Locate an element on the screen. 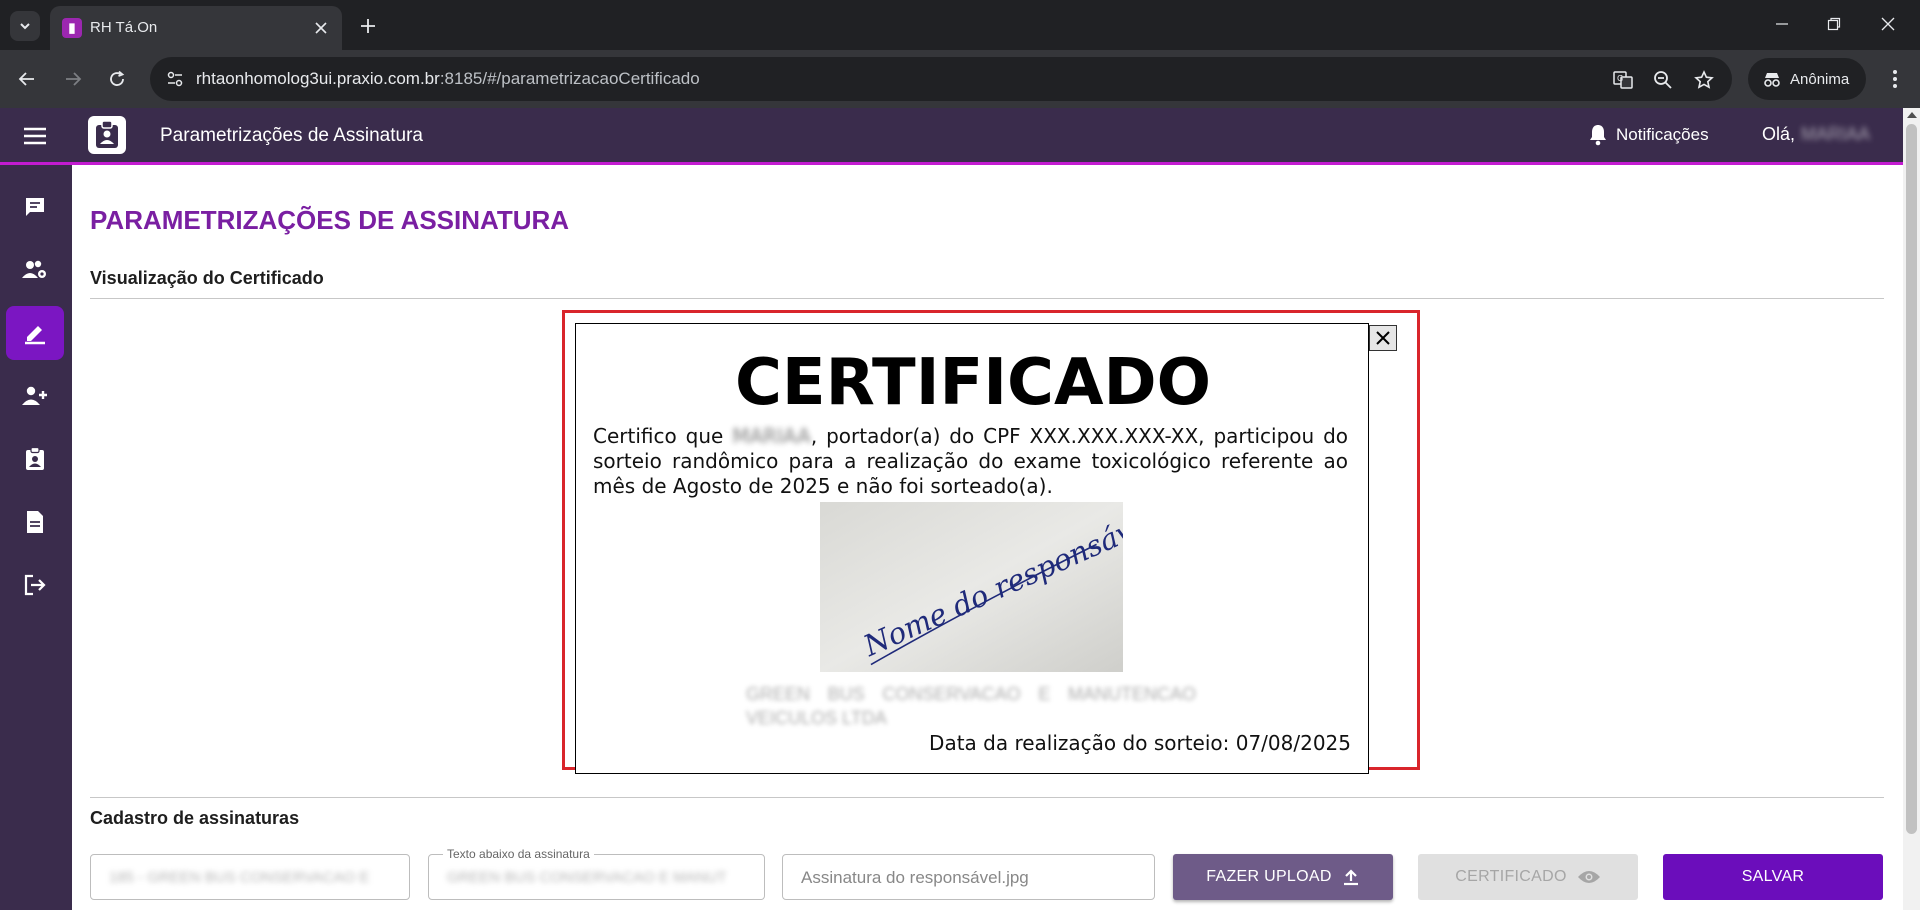 The width and height of the screenshot is (1920, 910). new-tab-button is located at coordinates (368, 26).